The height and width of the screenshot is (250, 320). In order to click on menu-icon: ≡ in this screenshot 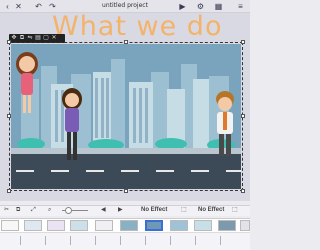, I will do `click(240, 6)`.